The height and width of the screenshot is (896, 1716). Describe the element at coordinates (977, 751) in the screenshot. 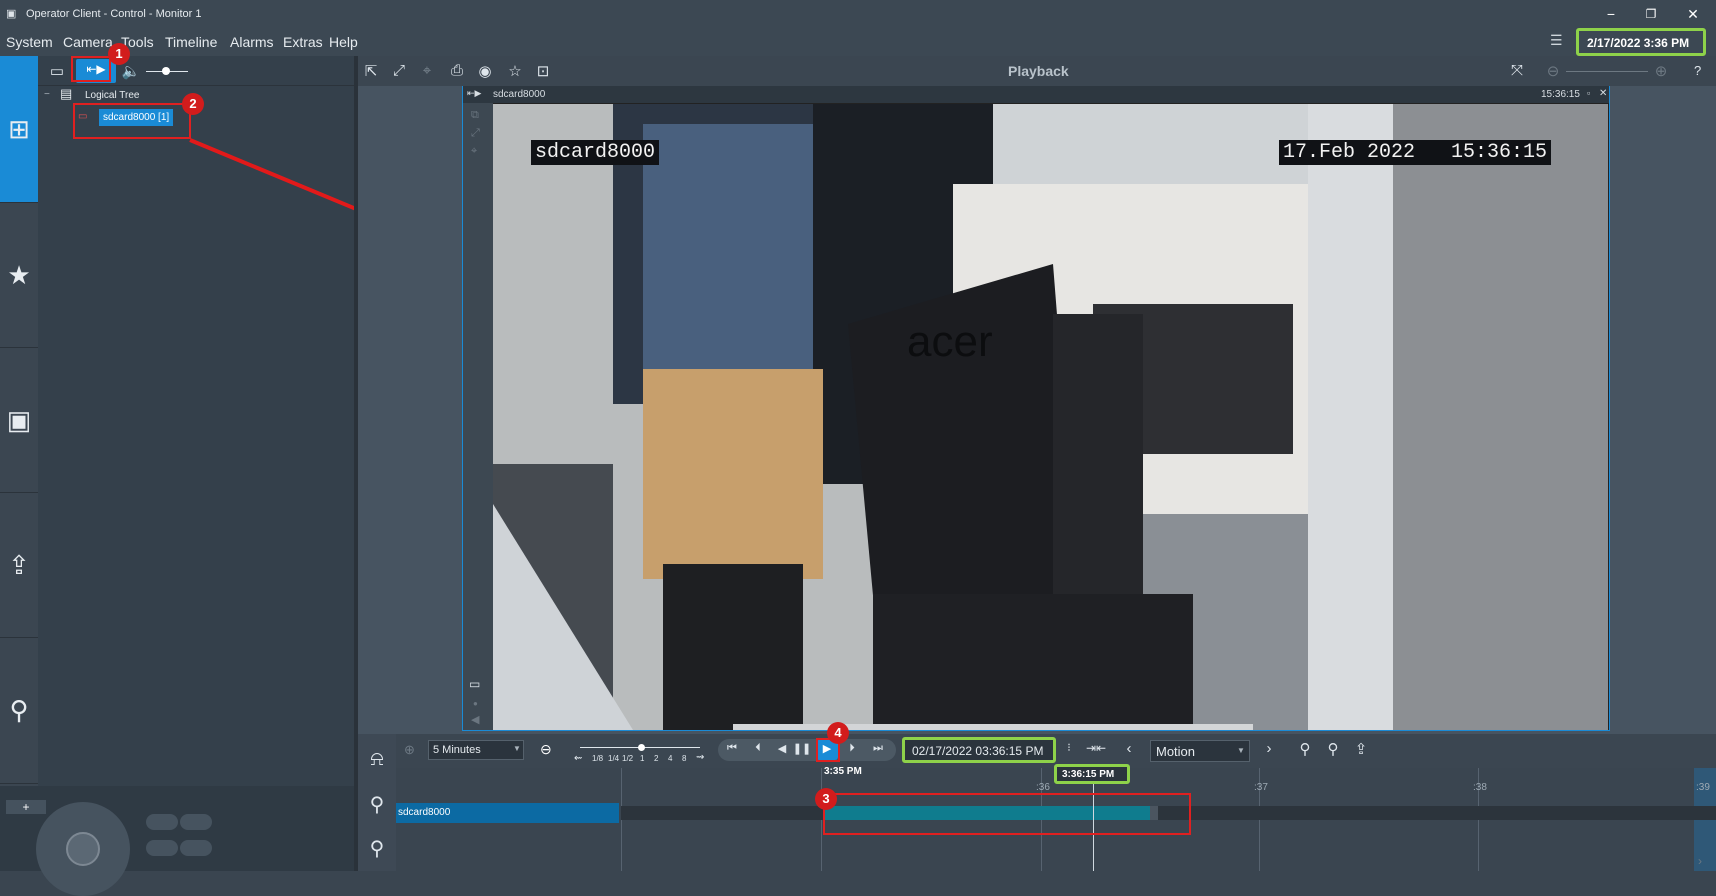

I see `datetime-field: 02/17/2022 03:36:15 PM` at that location.